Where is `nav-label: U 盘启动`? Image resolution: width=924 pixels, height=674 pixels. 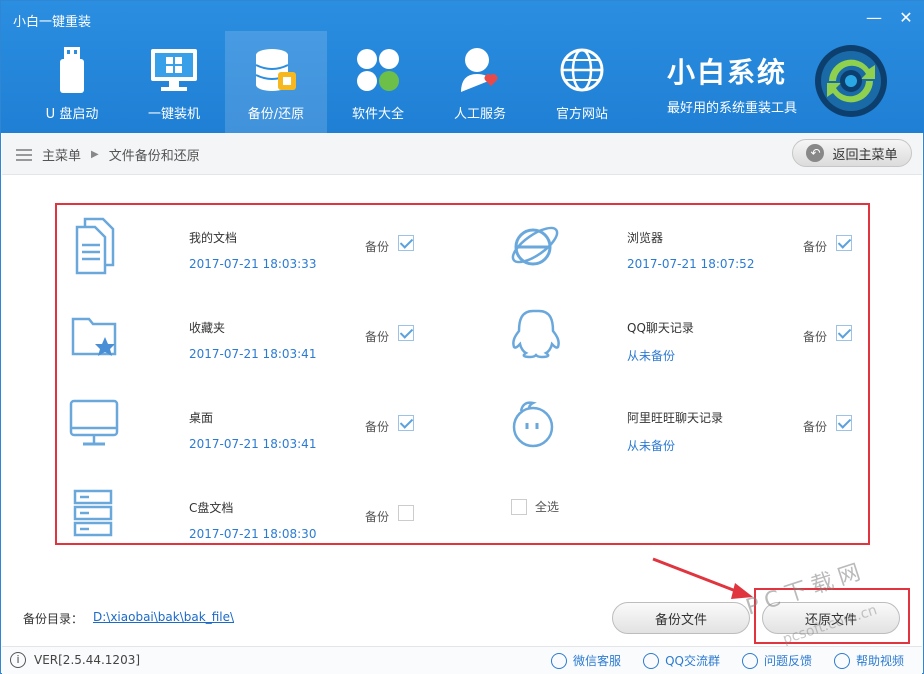
nav-label: U 盘启动 is located at coordinates (72, 114).